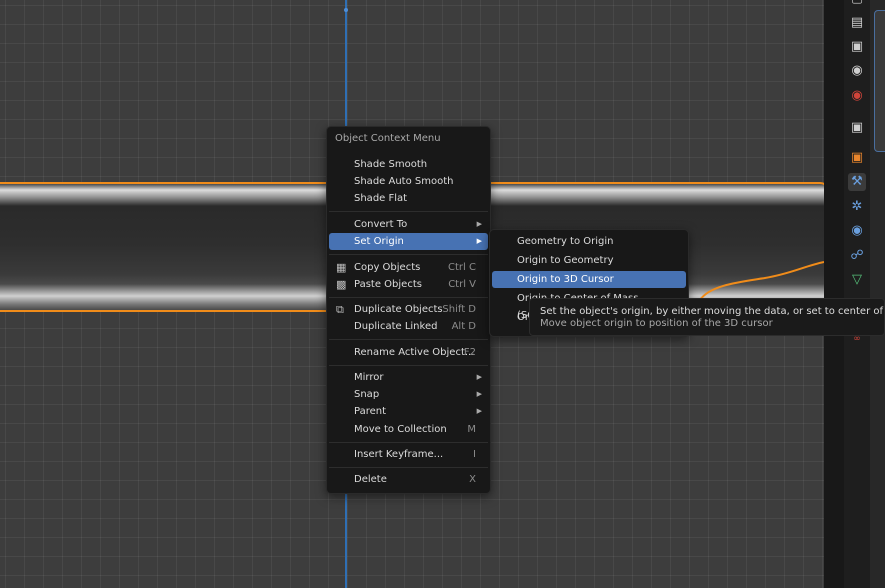 The width and height of the screenshot is (885, 588). I want to click on render-icon: ▤, so click(857, 23).